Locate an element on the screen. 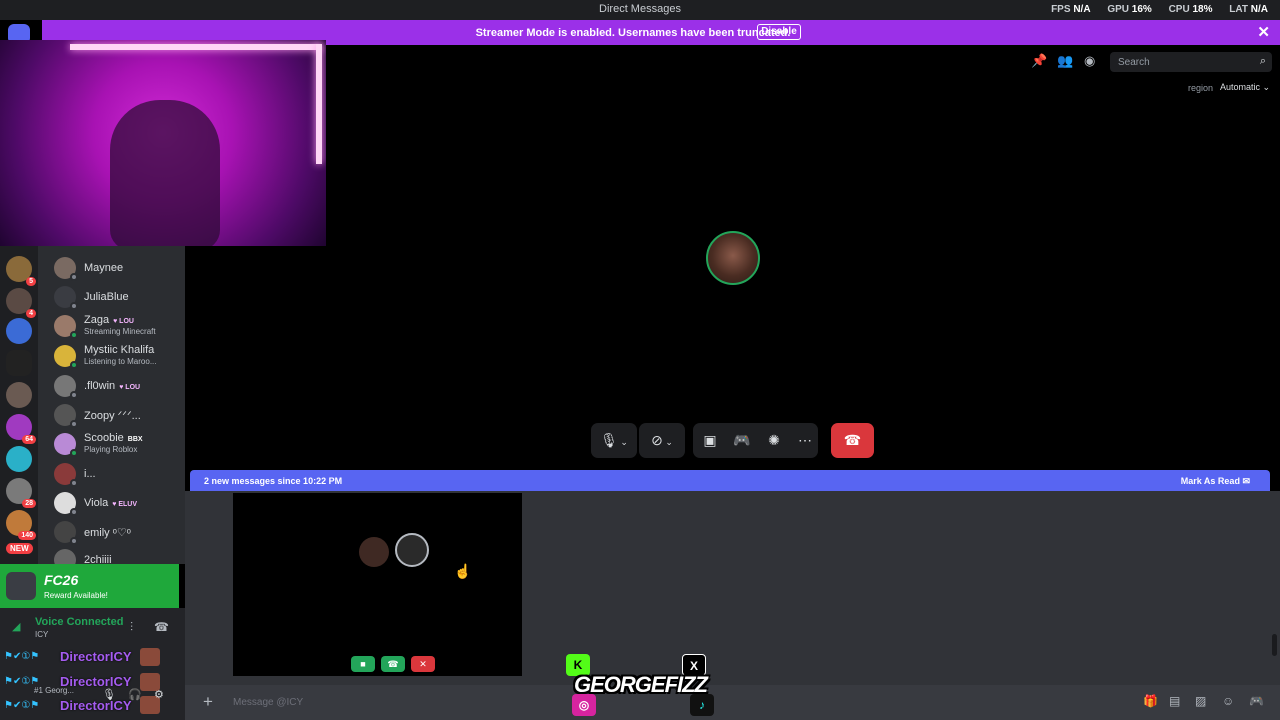  search-icon: ⌕ is located at coordinates (1262, 61).